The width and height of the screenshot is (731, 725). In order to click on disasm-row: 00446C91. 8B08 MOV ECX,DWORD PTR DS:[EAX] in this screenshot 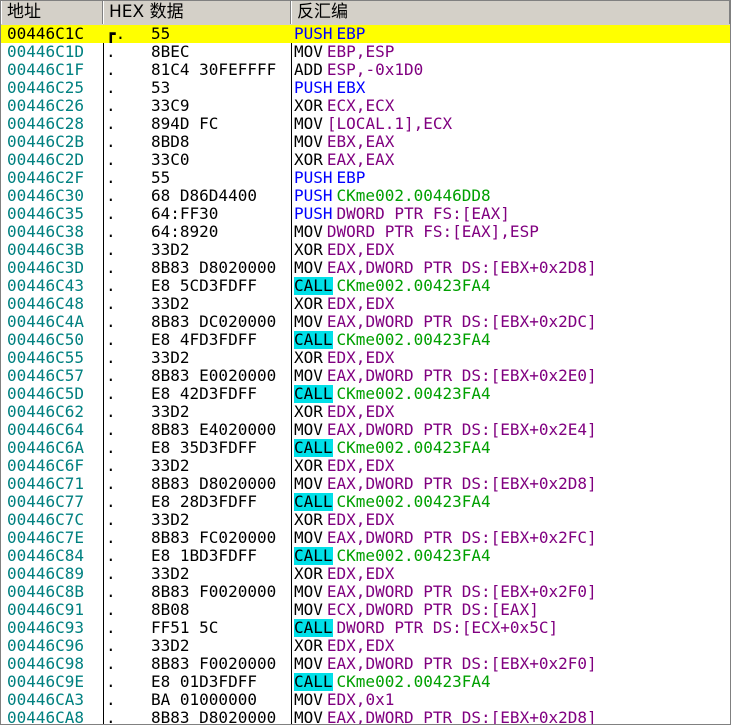, I will do `click(365, 610)`.